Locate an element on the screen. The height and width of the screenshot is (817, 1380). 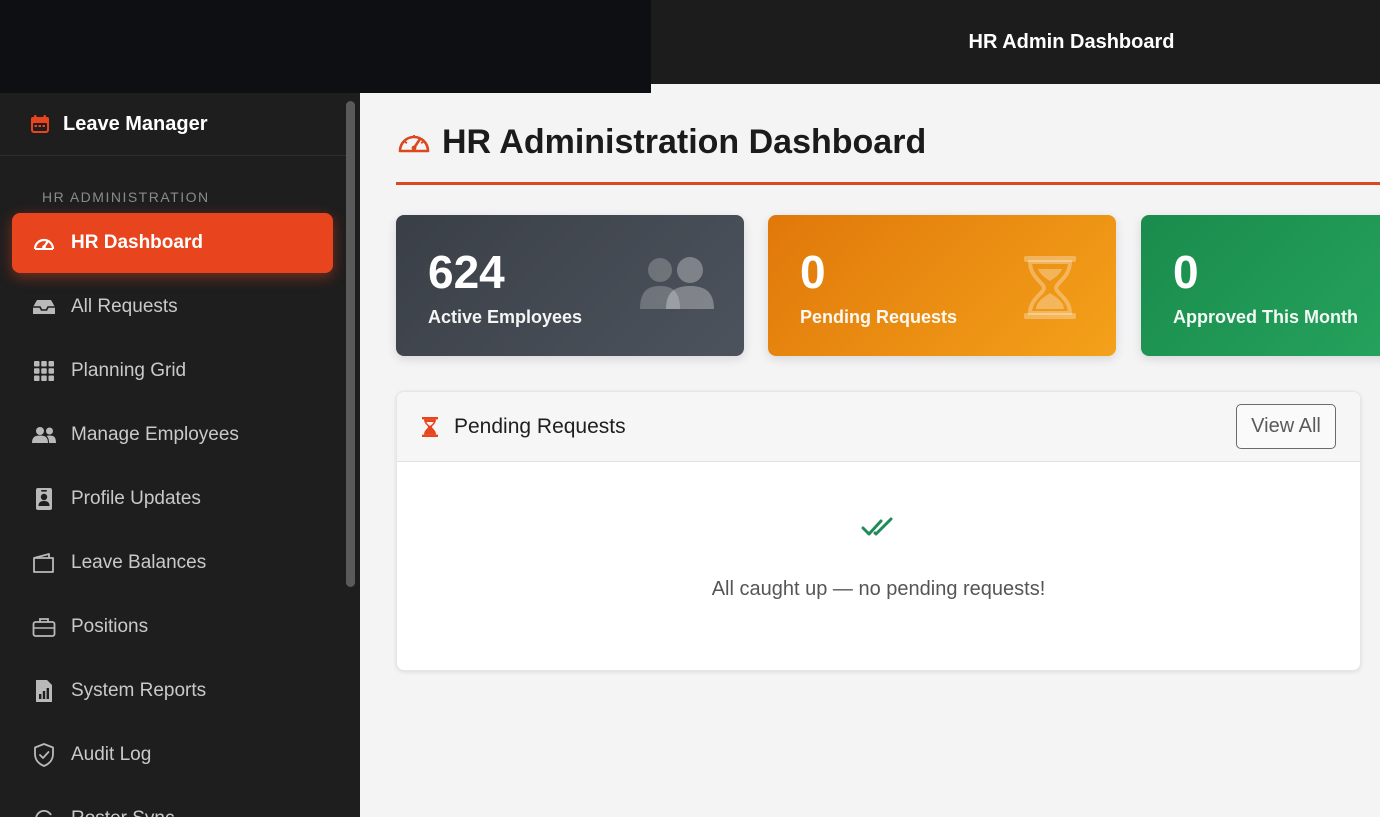
double-check-icon is located at coordinates (876, 526).